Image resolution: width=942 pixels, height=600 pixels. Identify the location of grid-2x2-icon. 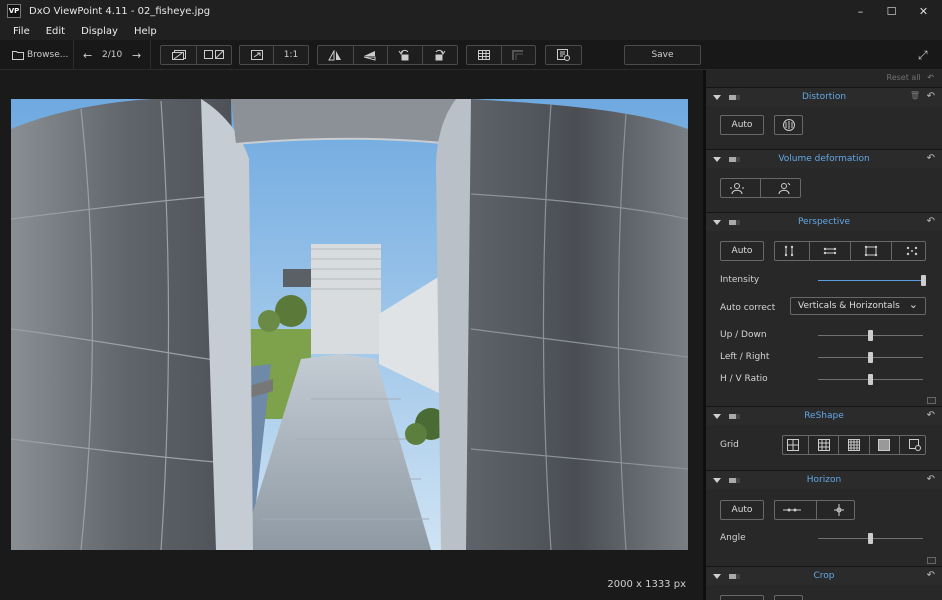
(793, 445).